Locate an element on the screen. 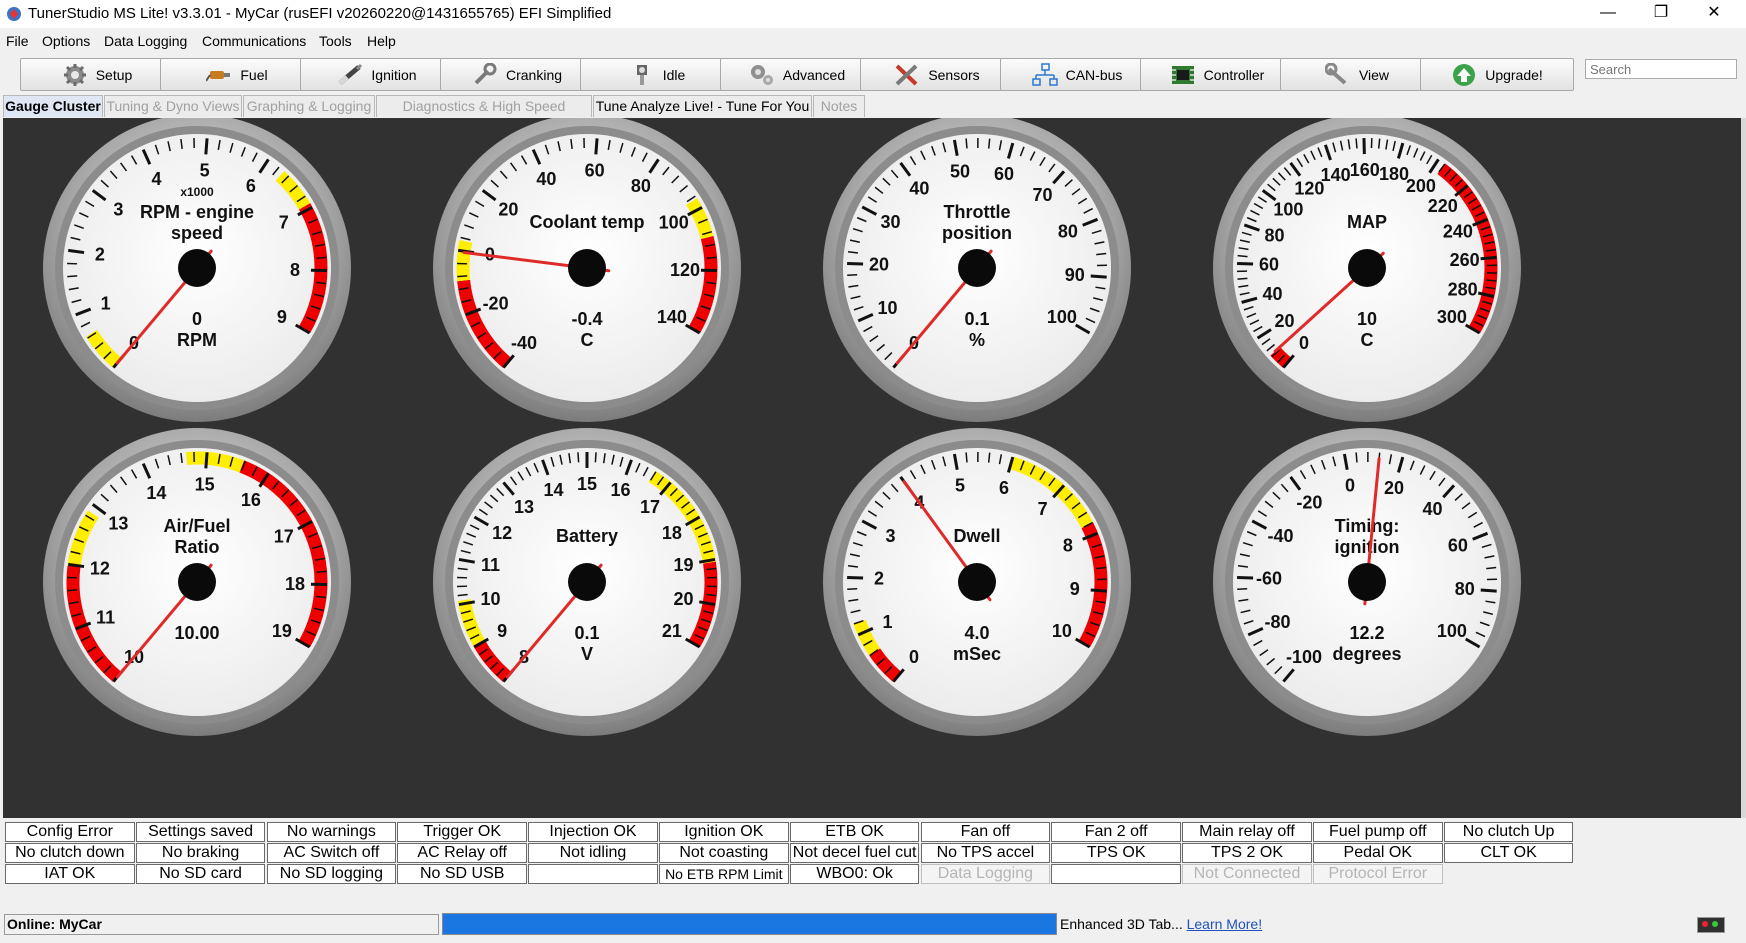 This screenshot has height=943, width=1746. gauge-tick-label: 40 is located at coordinates (1433, 509).